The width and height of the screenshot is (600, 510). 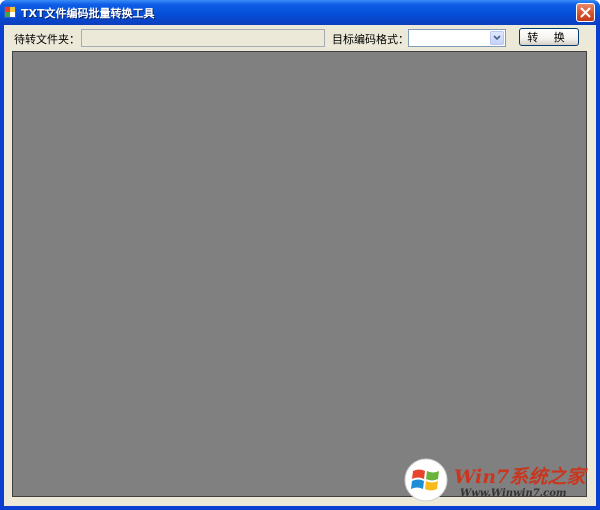 What do you see at coordinates (88, 13) in the screenshot?
I see `window-title: TXT文件编码批量转换工具` at bounding box center [88, 13].